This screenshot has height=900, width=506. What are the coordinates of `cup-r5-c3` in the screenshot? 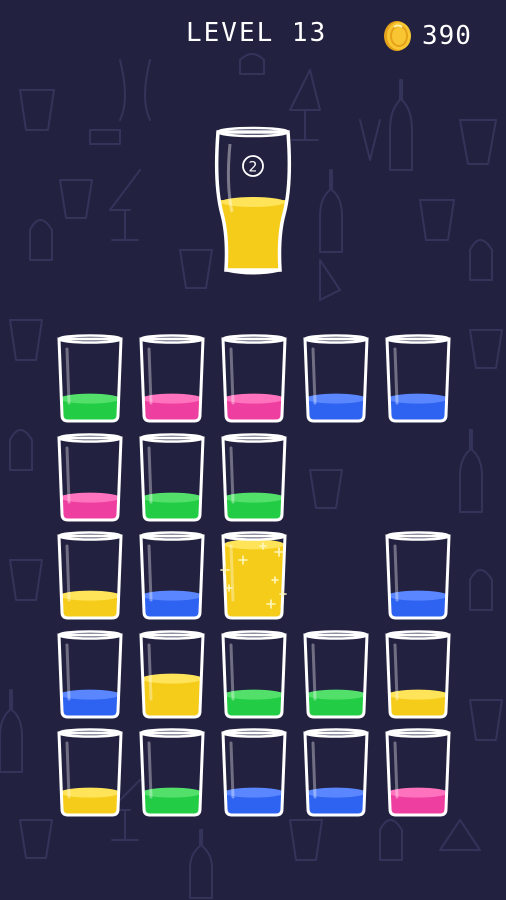 It's located at (254, 773).